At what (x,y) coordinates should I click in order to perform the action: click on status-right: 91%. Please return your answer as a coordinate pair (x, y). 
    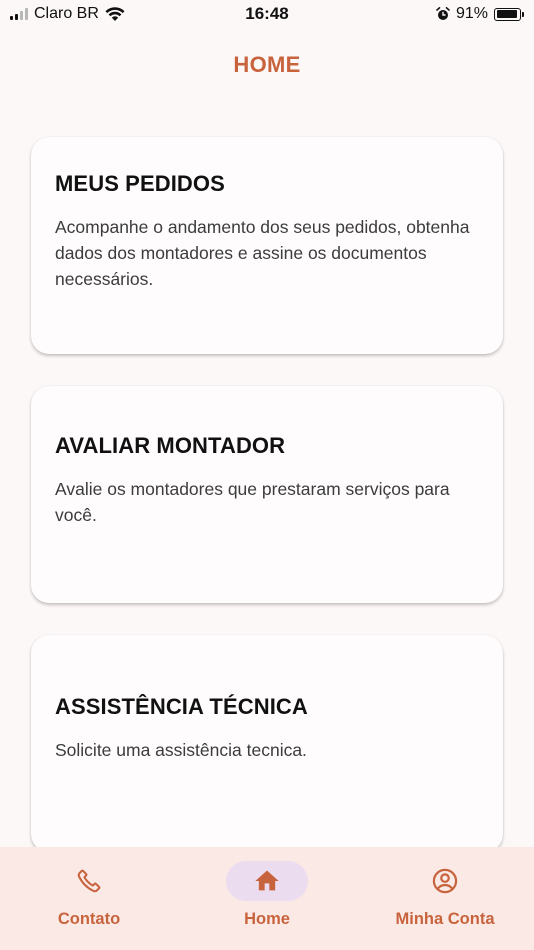
    Looking at the image, I should click on (480, 14).